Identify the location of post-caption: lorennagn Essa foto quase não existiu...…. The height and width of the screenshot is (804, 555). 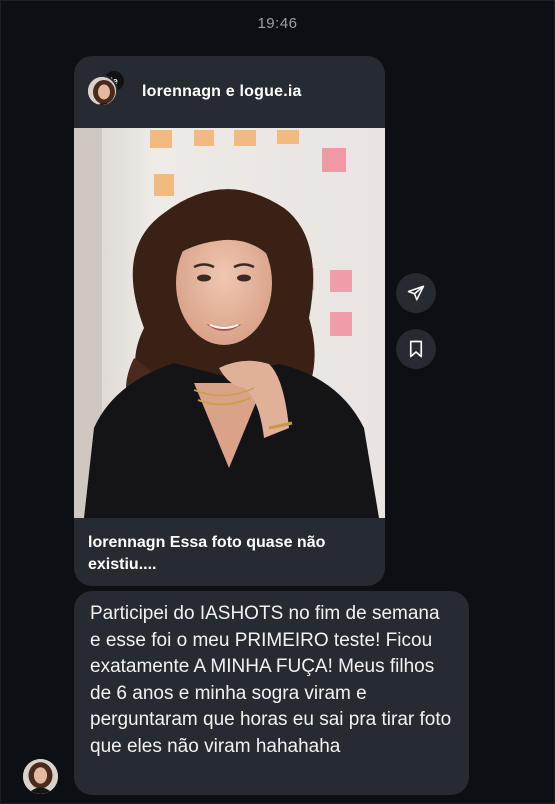
(229, 552).